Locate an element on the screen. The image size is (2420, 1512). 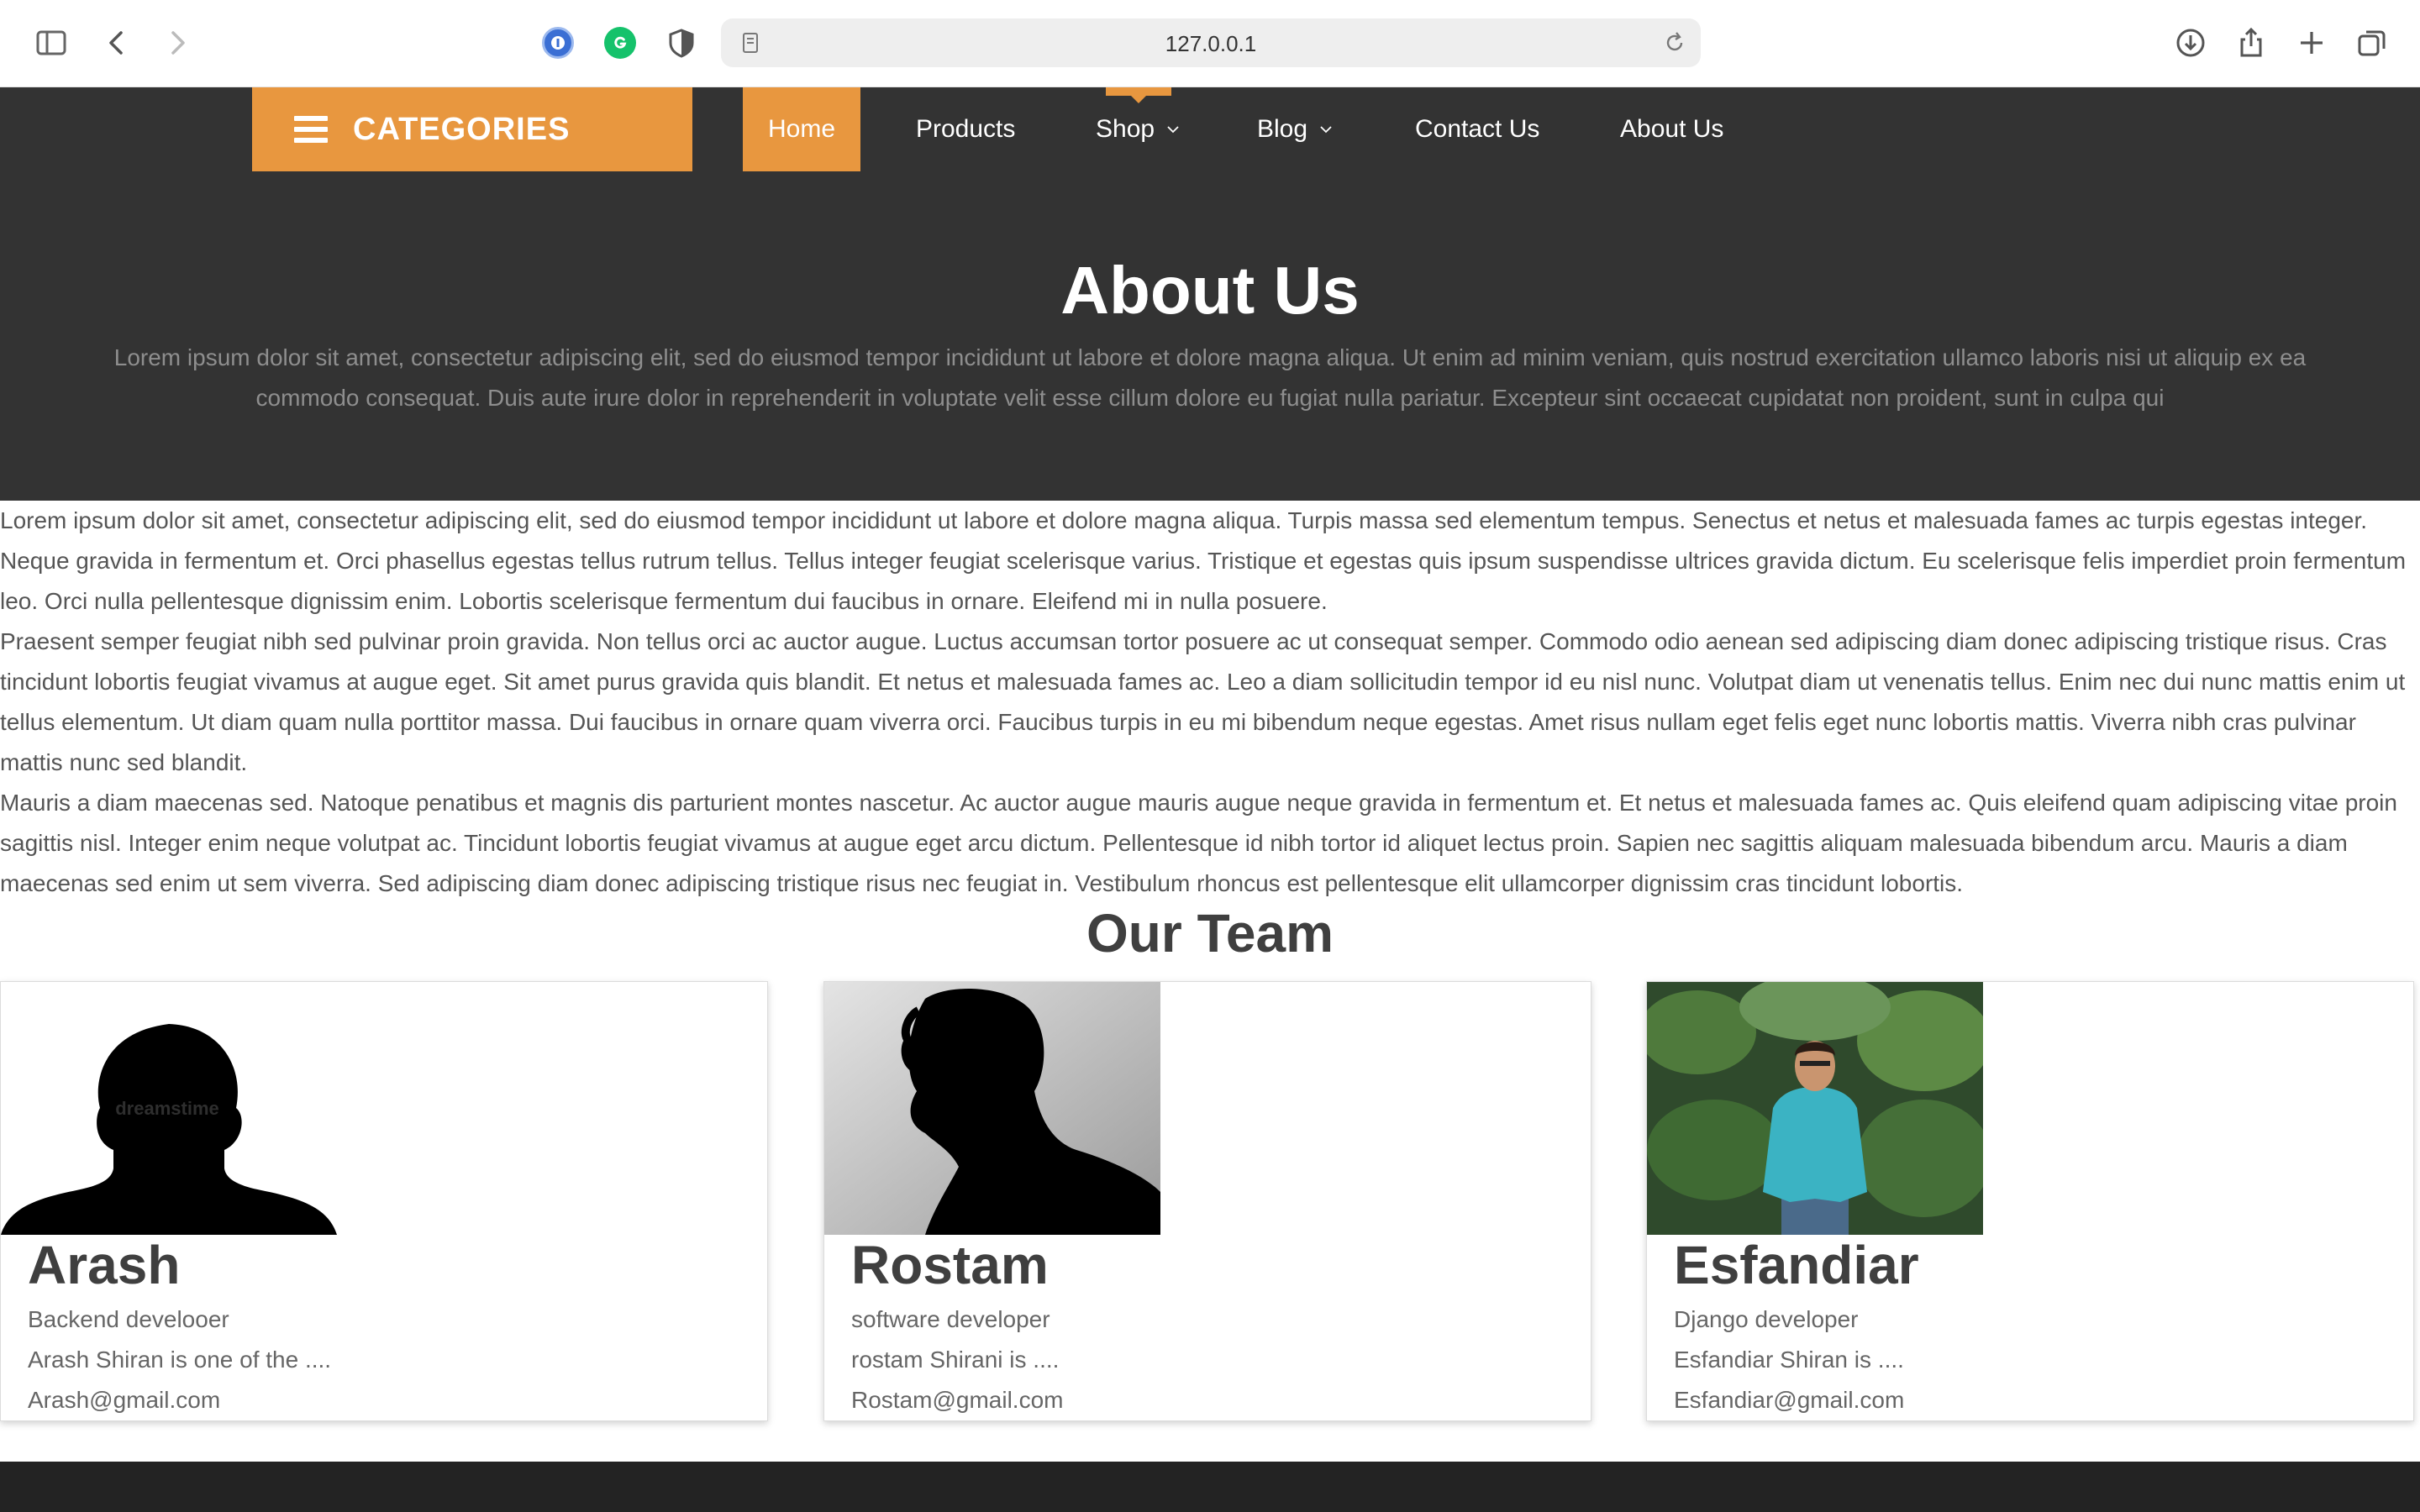
member-role: software developer is located at coordinates (951, 1319).